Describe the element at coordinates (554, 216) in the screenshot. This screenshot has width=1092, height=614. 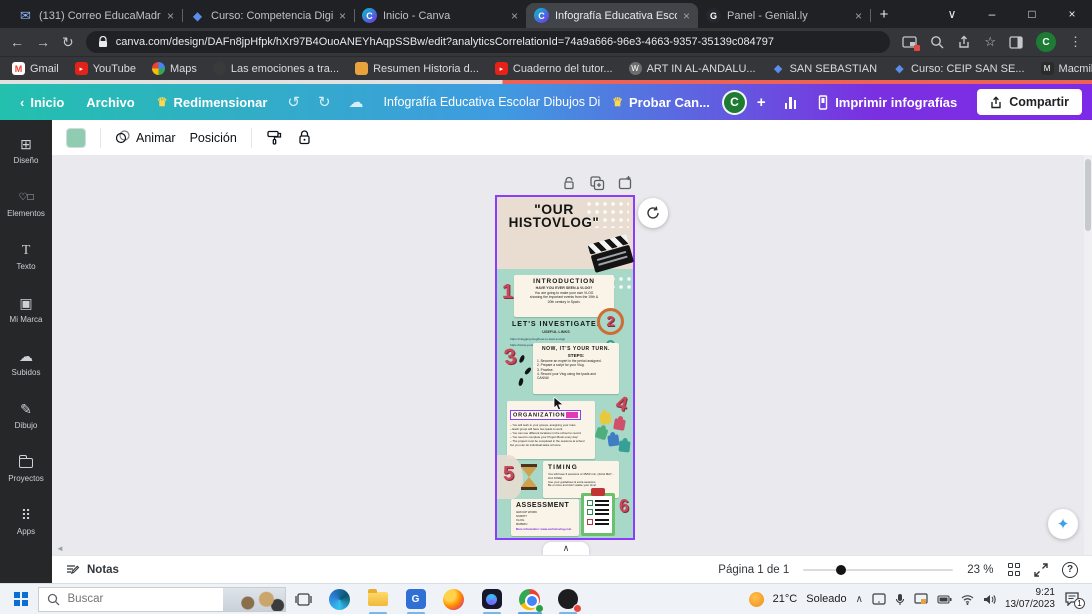
I see `infographic-title: "OUR HISTOVLOG"` at that location.